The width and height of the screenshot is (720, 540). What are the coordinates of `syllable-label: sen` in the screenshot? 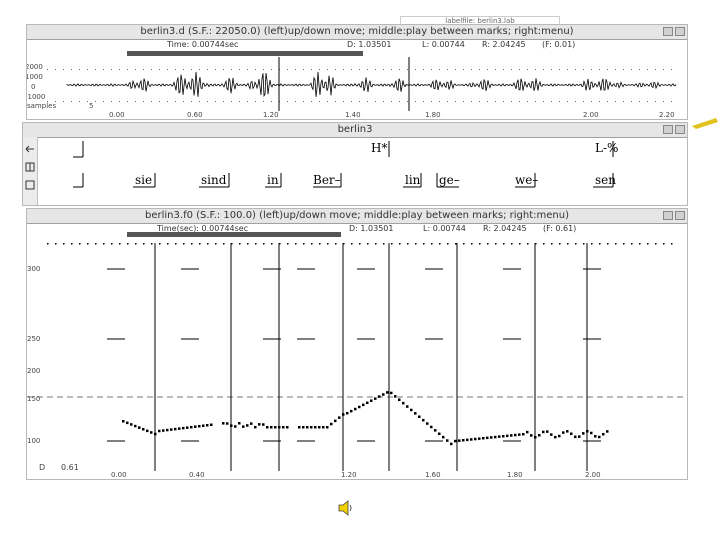 It's located at (605, 180).